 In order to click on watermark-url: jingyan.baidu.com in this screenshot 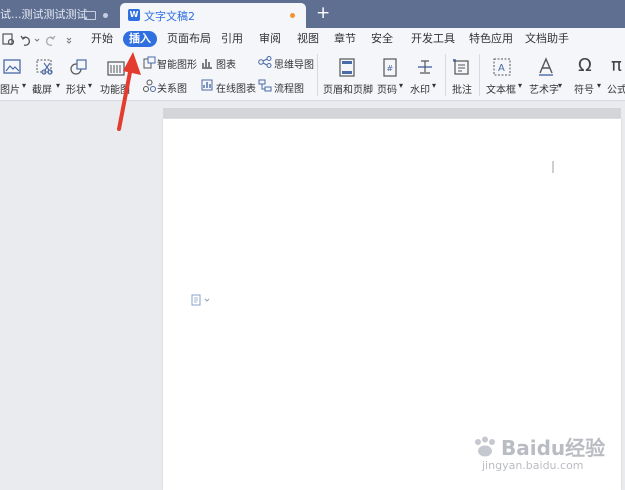, I will do `click(533, 465)`.